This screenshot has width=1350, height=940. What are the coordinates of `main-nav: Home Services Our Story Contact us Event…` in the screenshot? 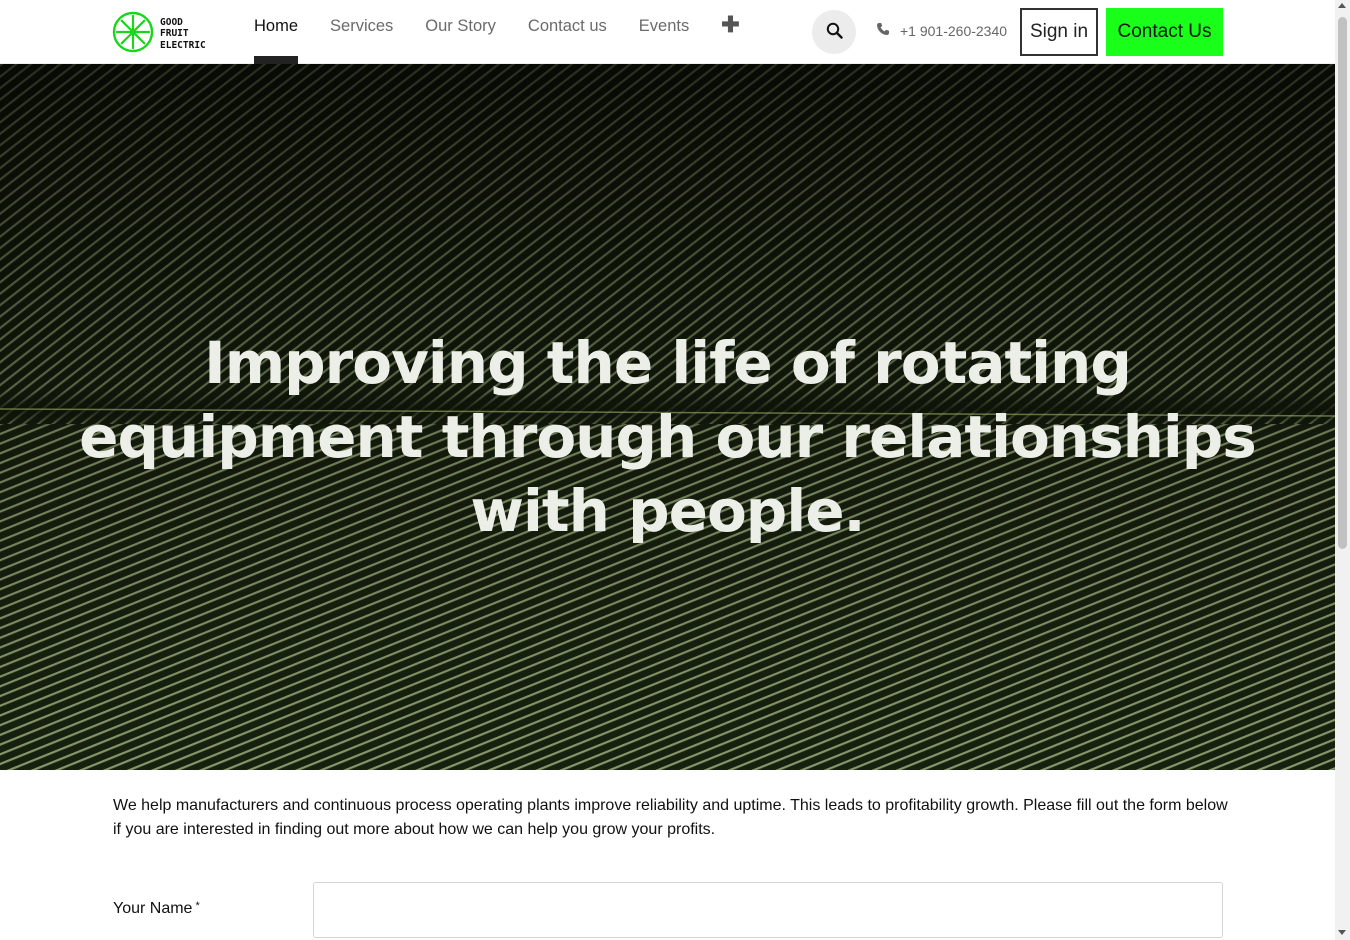 It's located at (497, 32).